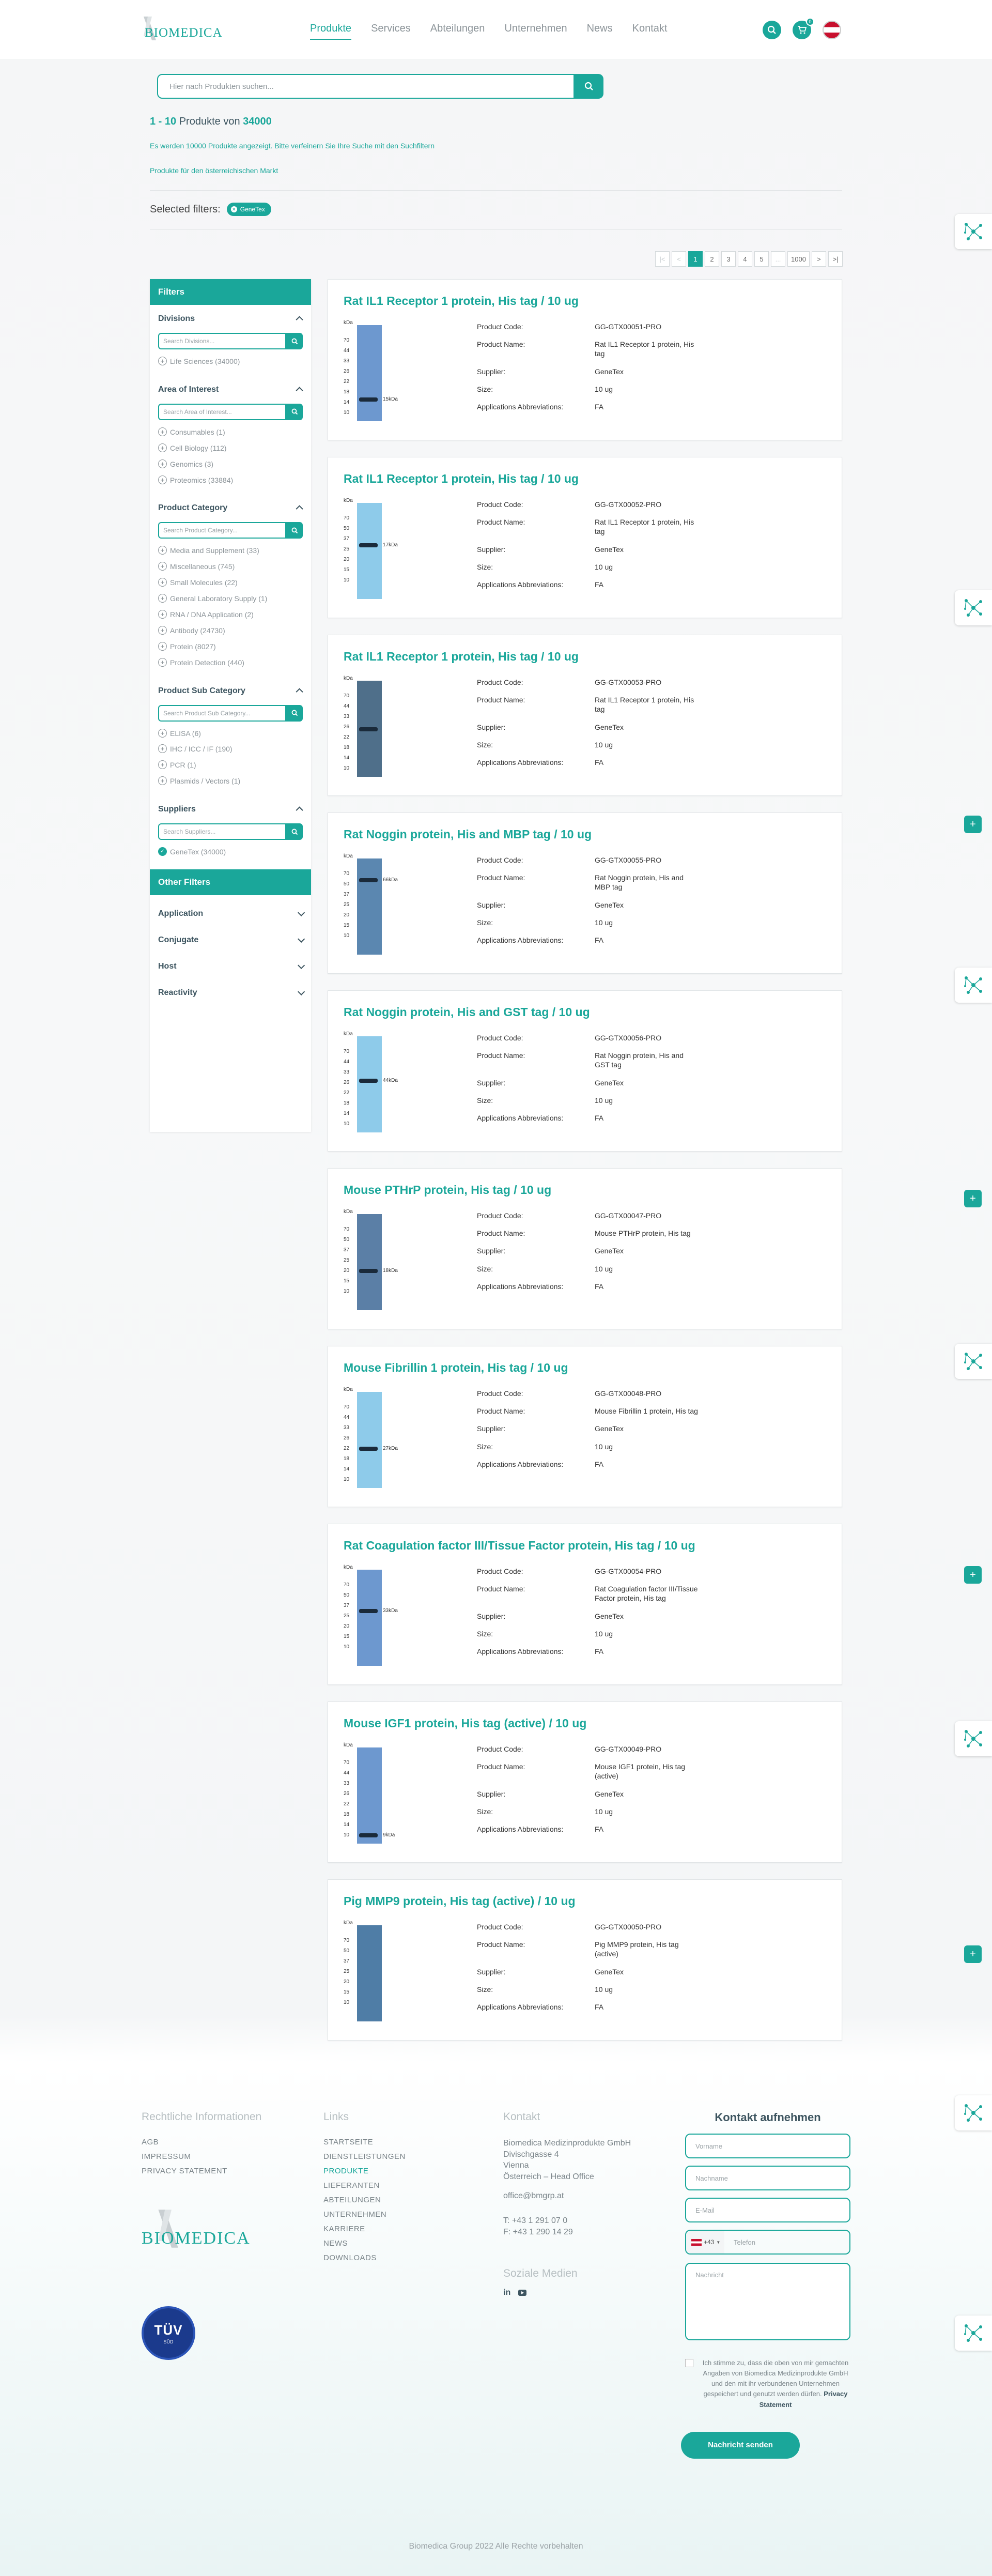  What do you see at coordinates (222, 831) in the screenshot?
I see `suppliers-search-input` at bounding box center [222, 831].